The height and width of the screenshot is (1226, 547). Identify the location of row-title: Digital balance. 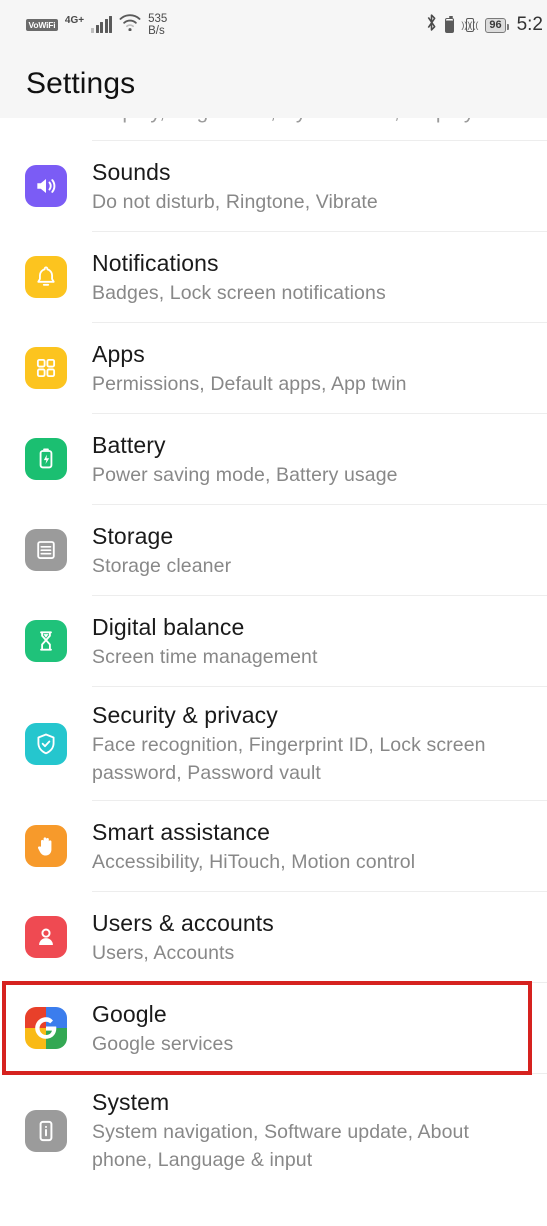
(168, 626).